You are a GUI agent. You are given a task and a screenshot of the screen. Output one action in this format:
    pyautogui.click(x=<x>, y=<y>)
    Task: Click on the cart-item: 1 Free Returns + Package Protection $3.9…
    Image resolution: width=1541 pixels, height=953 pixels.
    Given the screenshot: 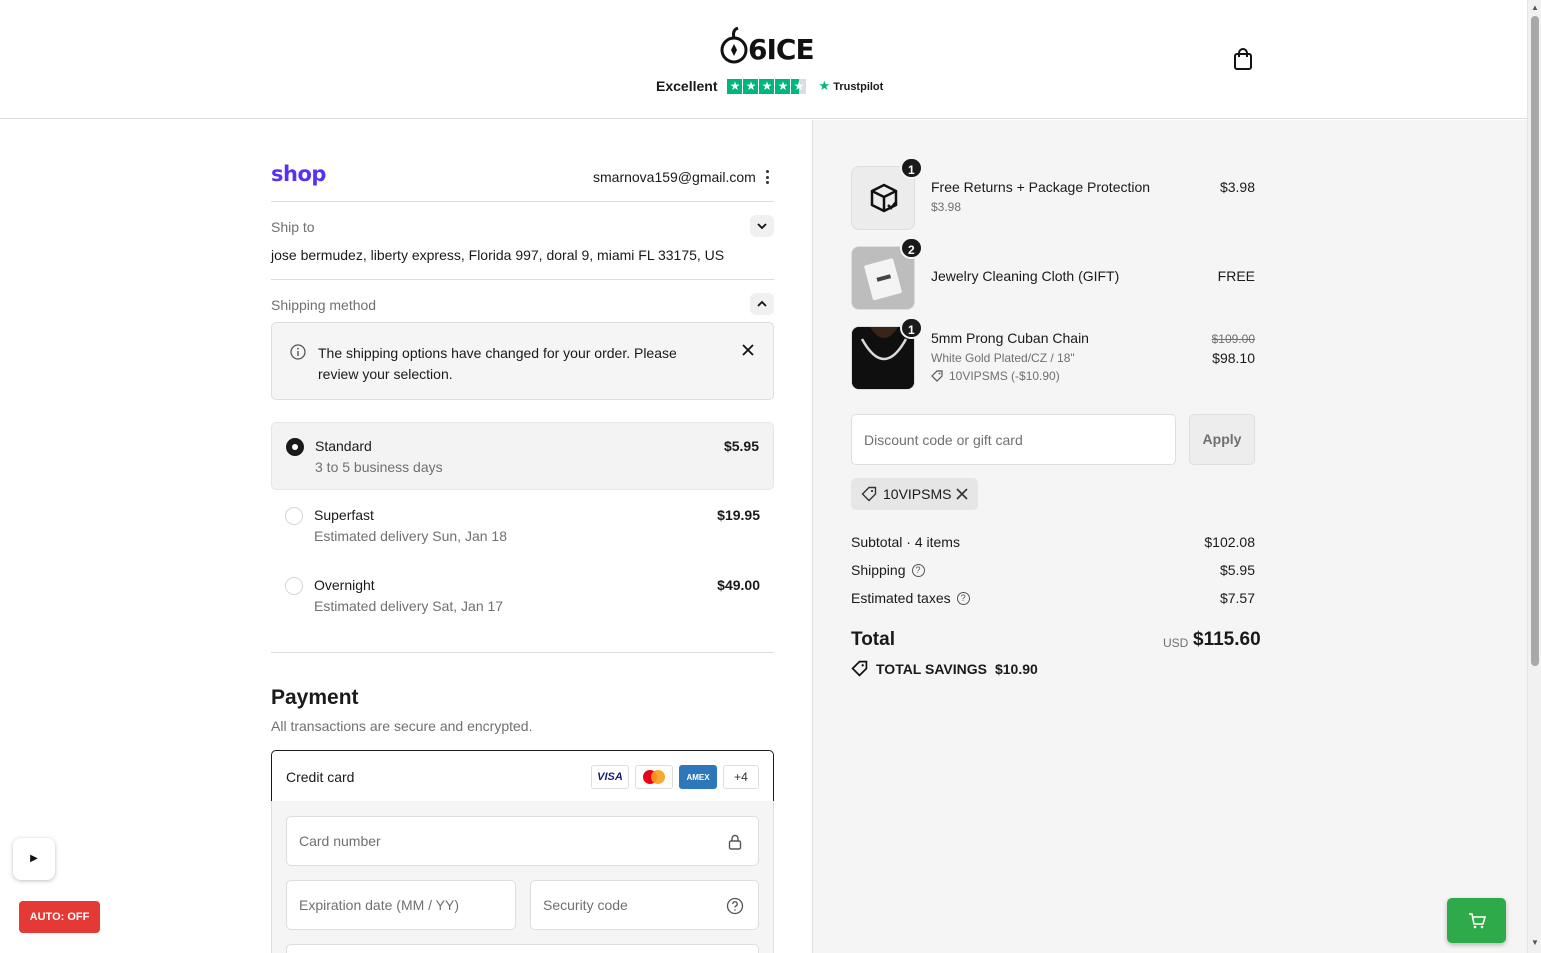 What is the action you would take?
    pyautogui.click(x=1053, y=193)
    